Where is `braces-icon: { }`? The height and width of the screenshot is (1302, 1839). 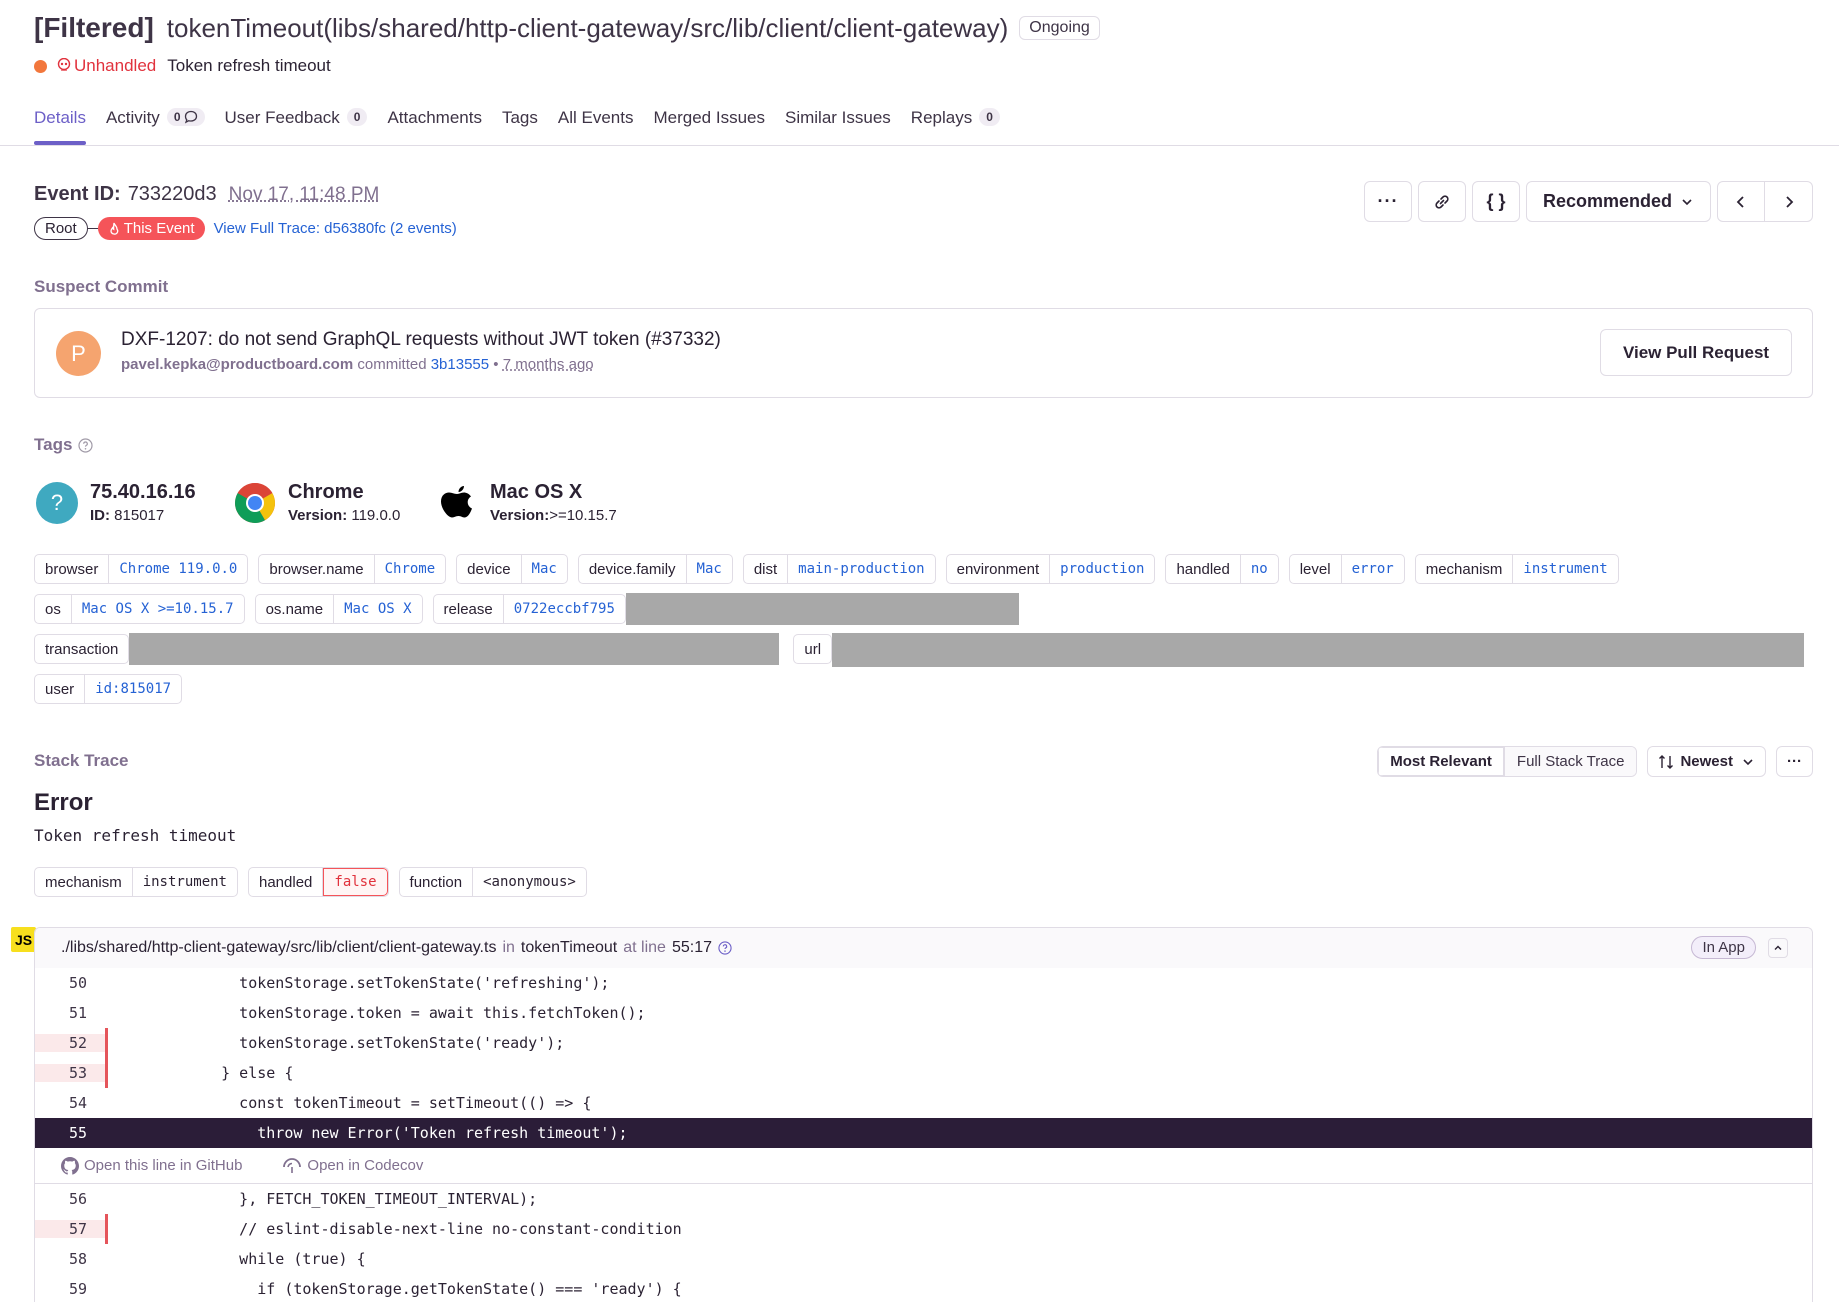 braces-icon: { } is located at coordinates (1496, 201).